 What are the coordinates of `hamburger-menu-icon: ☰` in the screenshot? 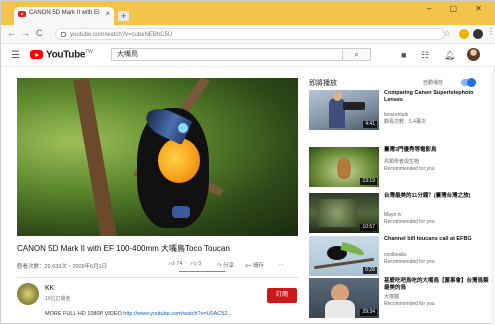 It's located at (15, 55).